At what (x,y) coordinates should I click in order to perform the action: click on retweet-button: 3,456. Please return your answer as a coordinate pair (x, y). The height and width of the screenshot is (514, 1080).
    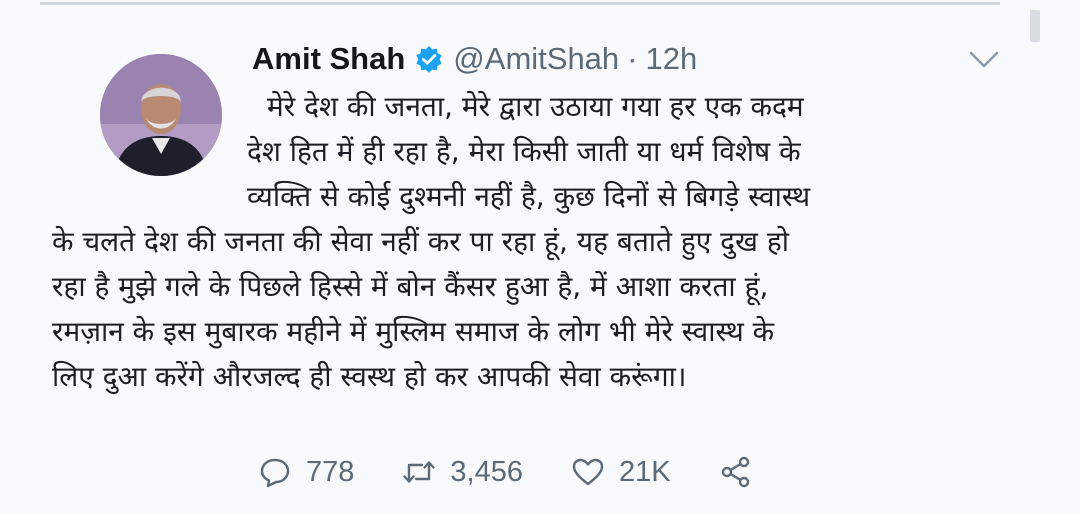
    Looking at the image, I should click on (462, 472).